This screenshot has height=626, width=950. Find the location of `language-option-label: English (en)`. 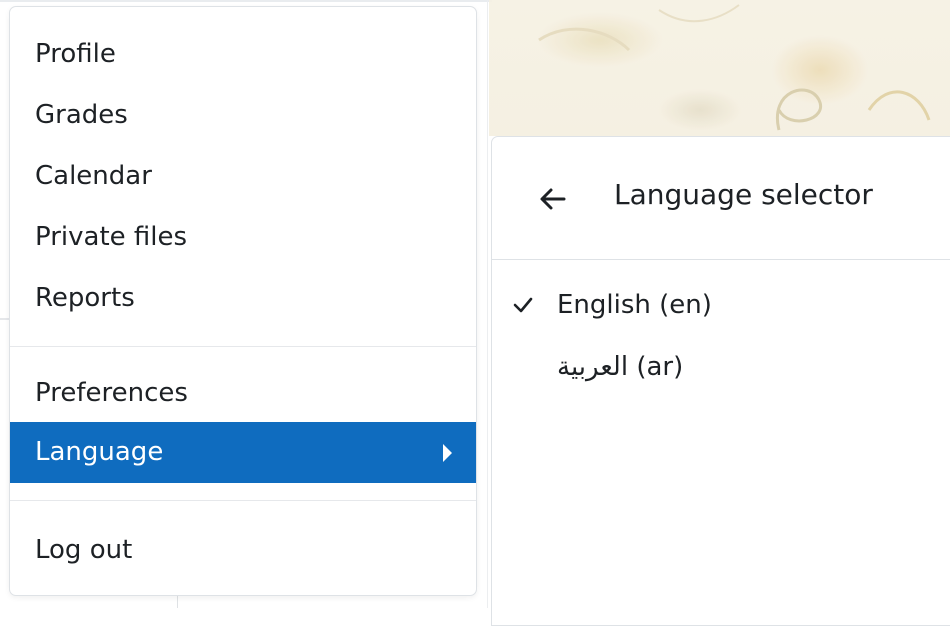

language-option-label: English (en) is located at coordinates (634, 305).